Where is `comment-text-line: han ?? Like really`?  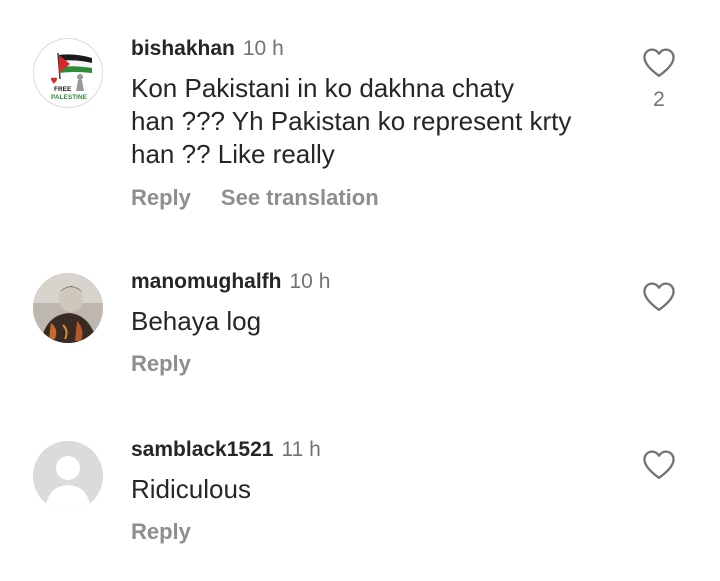 comment-text-line: han ?? Like really is located at coordinates (233, 154).